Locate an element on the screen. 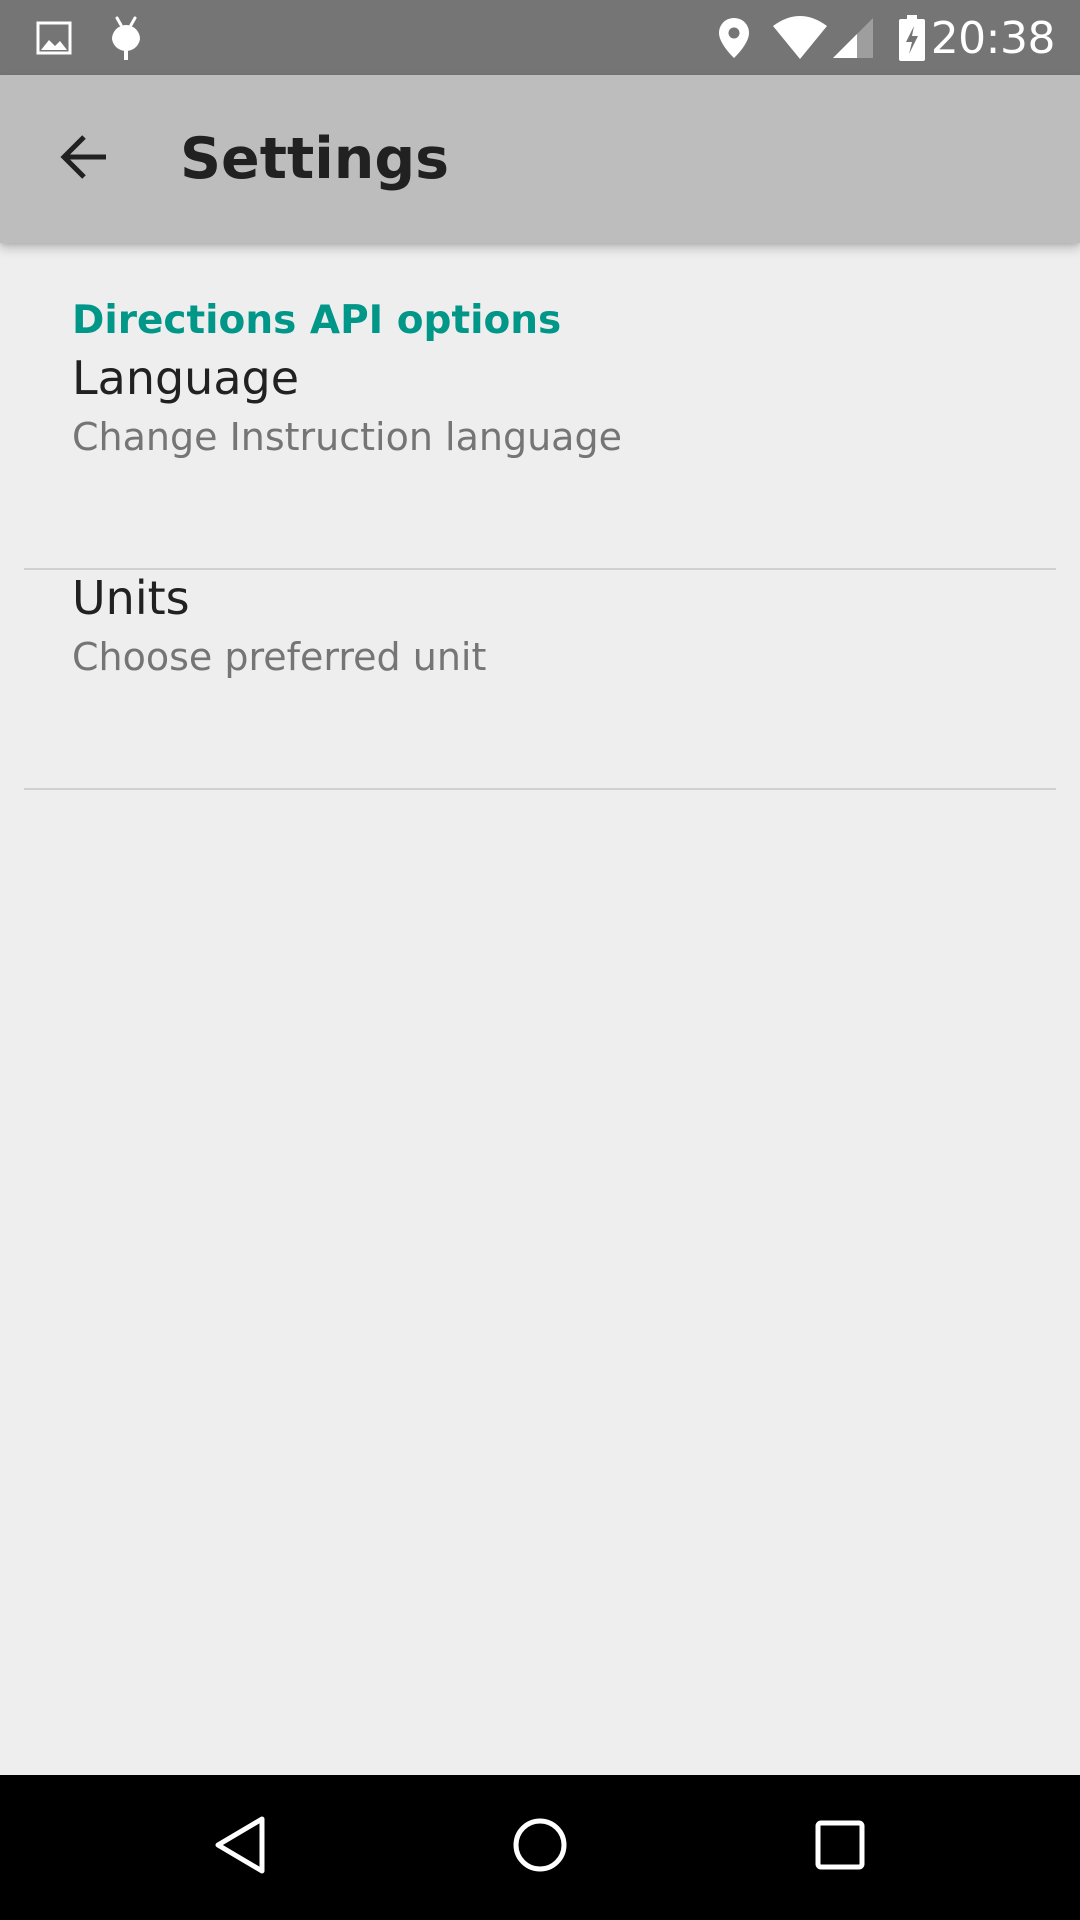 Image resolution: width=1080 pixels, height=1920 pixels. back-triangle-icon is located at coordinates (240, 1847).